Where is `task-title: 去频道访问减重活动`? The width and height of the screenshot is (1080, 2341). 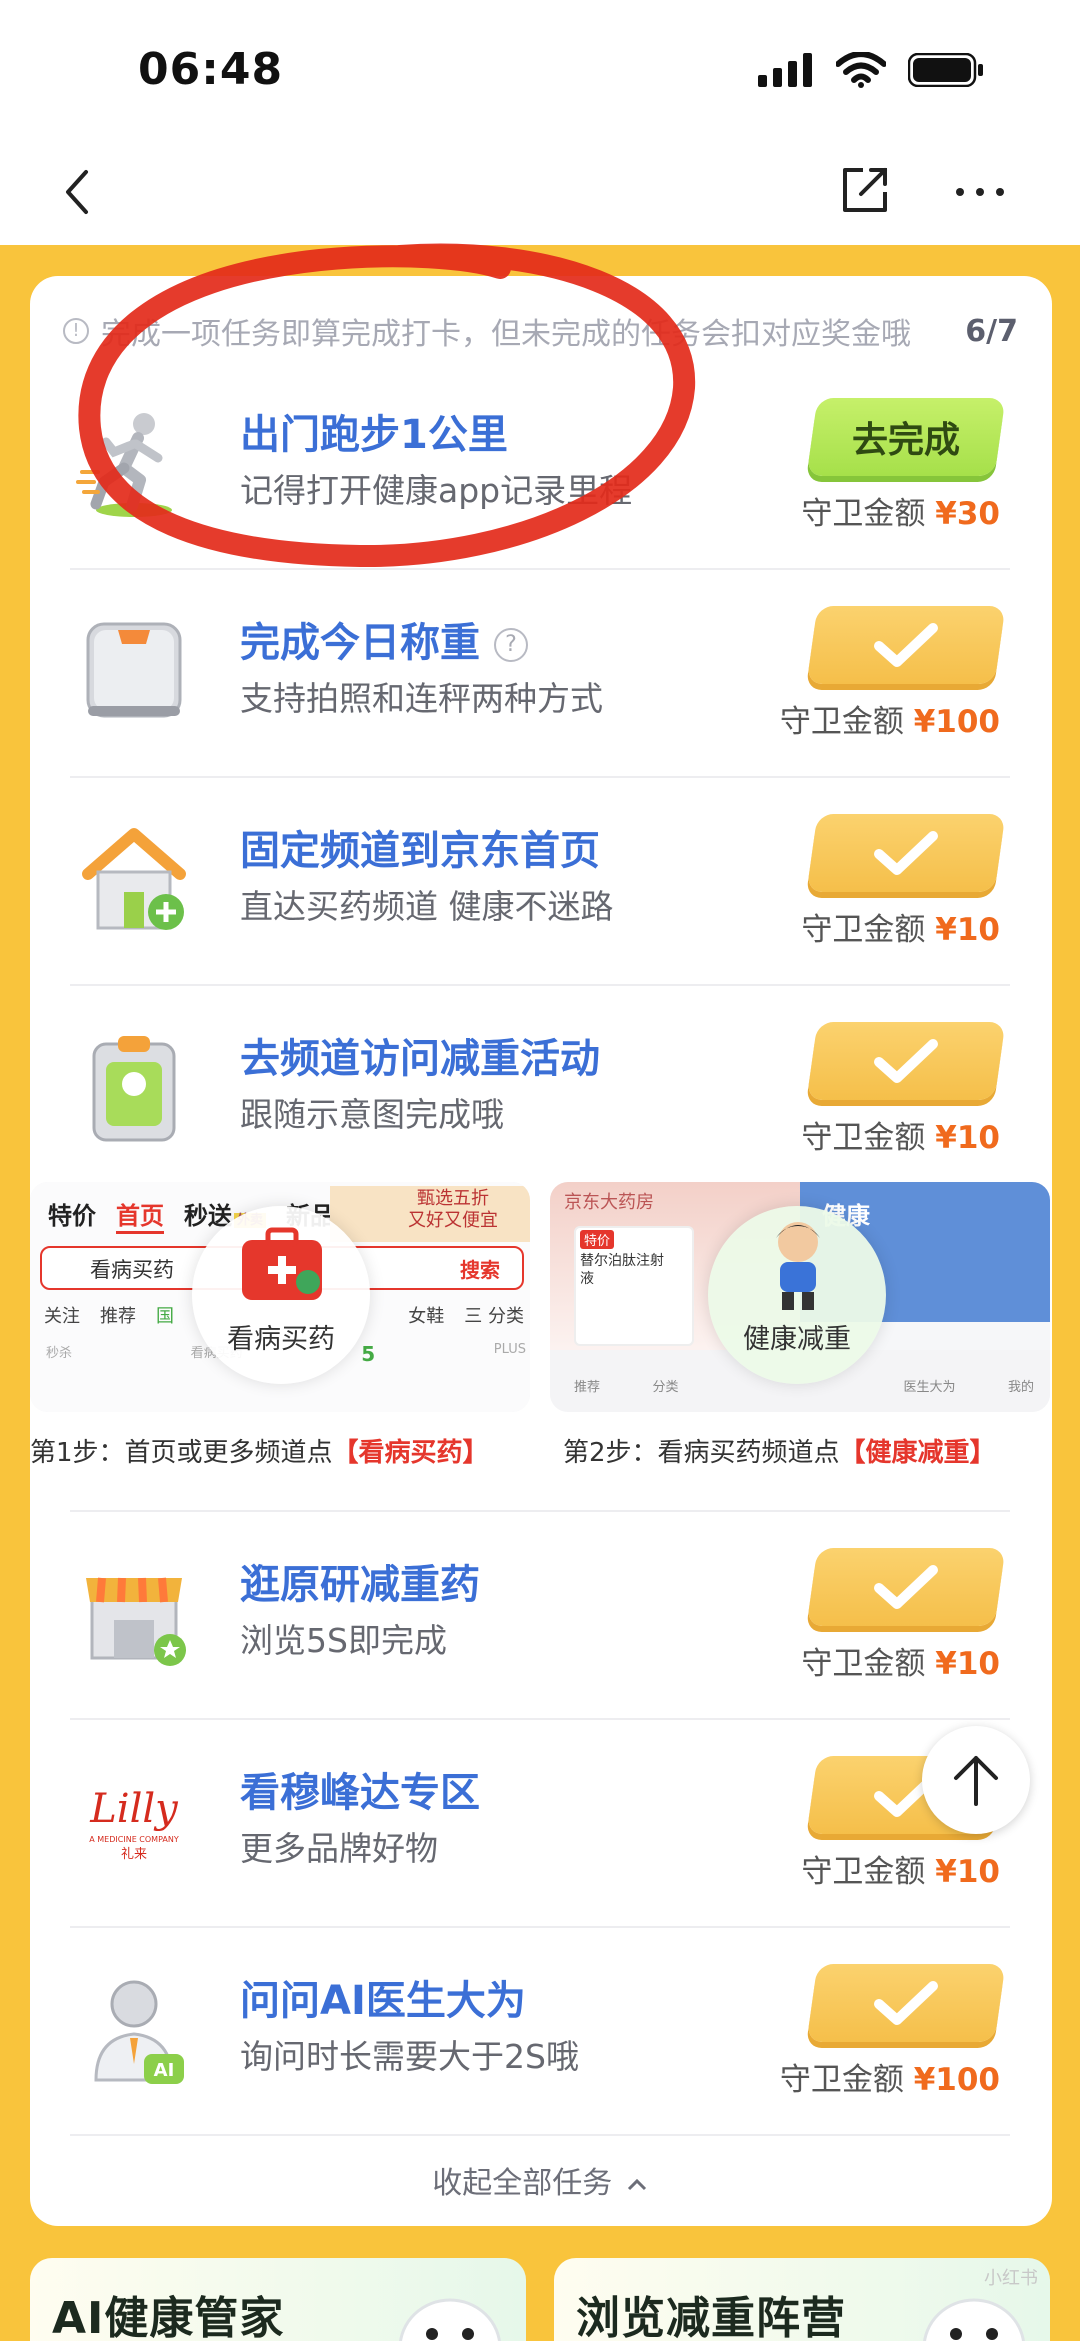
task-title: 去频道访问减重活动 is located at coordinates (420, 1059).